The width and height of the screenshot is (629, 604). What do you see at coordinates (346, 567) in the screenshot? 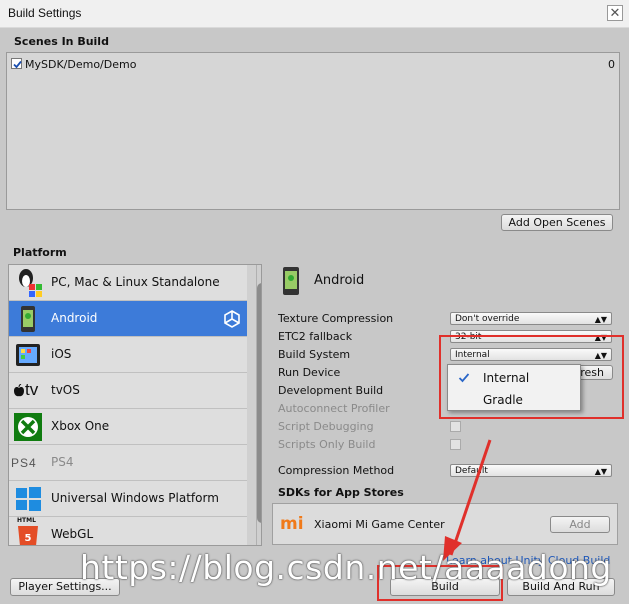
I see `watermark-text: https://blog.csdn.net/aaaadong` at bounding box center [346, 567].